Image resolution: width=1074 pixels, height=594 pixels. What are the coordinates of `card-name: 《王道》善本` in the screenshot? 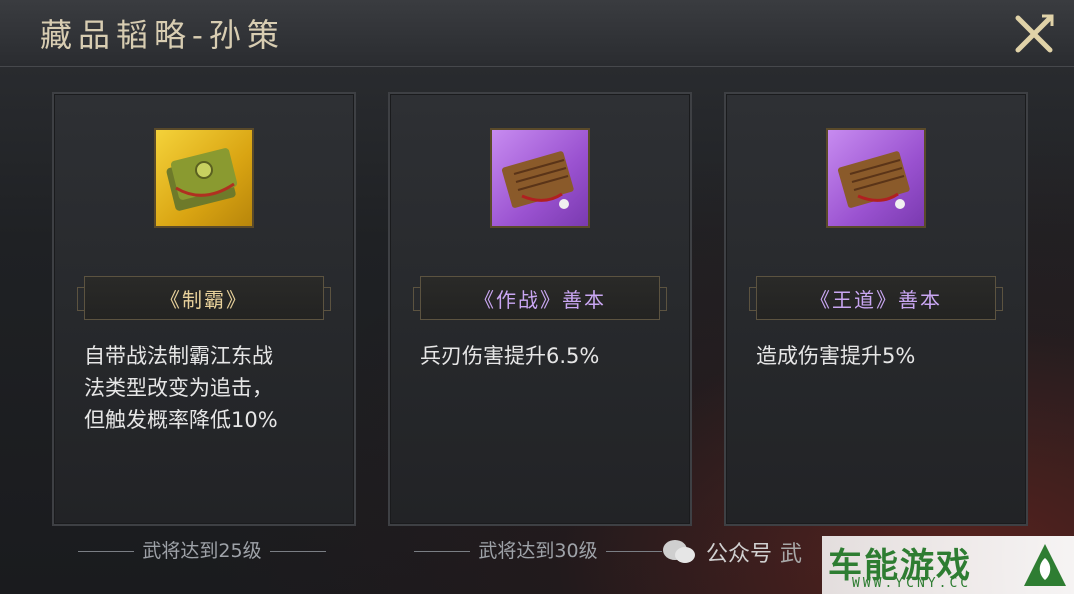 It's located at (876, 298).